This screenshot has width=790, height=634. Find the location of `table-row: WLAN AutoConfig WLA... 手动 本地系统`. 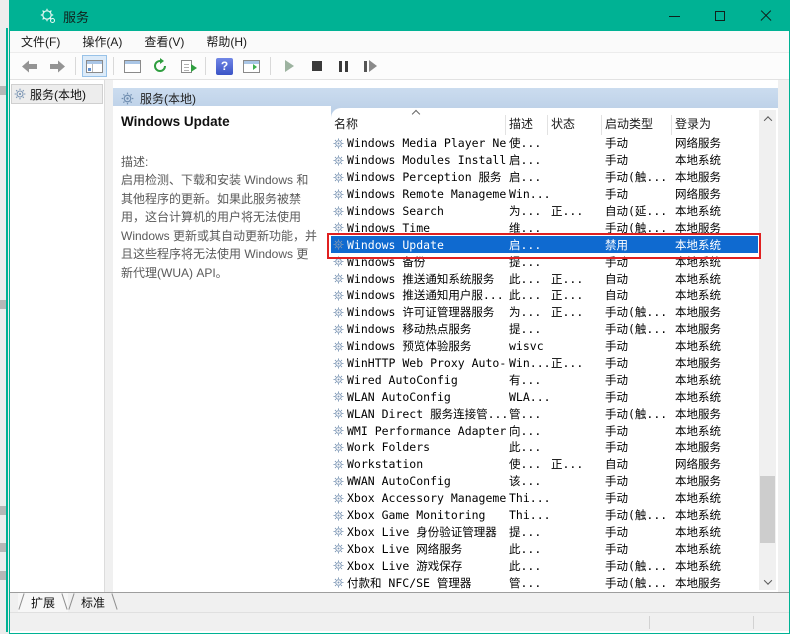

table-row: WLAN AutoConfig WLA... 手动 本地系统 is located at coordinates (544, 396).